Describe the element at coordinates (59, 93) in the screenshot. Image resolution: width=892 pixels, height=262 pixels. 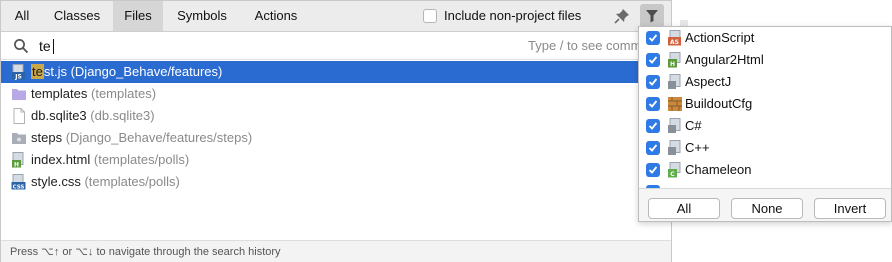
I see `result-name: templates` at that location.